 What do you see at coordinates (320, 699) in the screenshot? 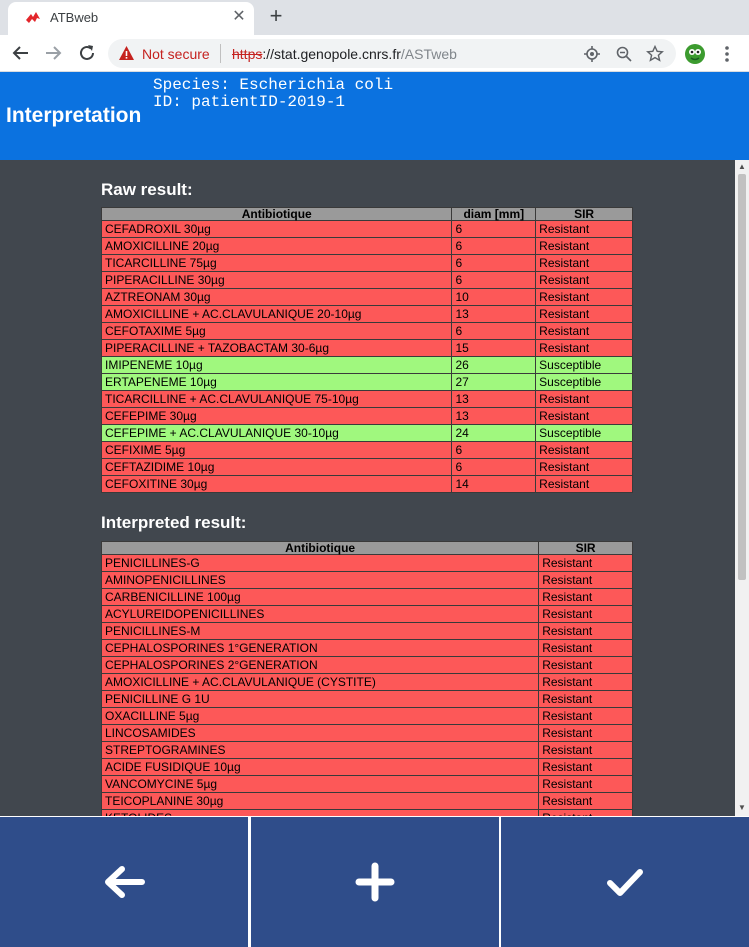
I see `cell-name: PENICILLINE G 1U` at bounding box center [320, 699].